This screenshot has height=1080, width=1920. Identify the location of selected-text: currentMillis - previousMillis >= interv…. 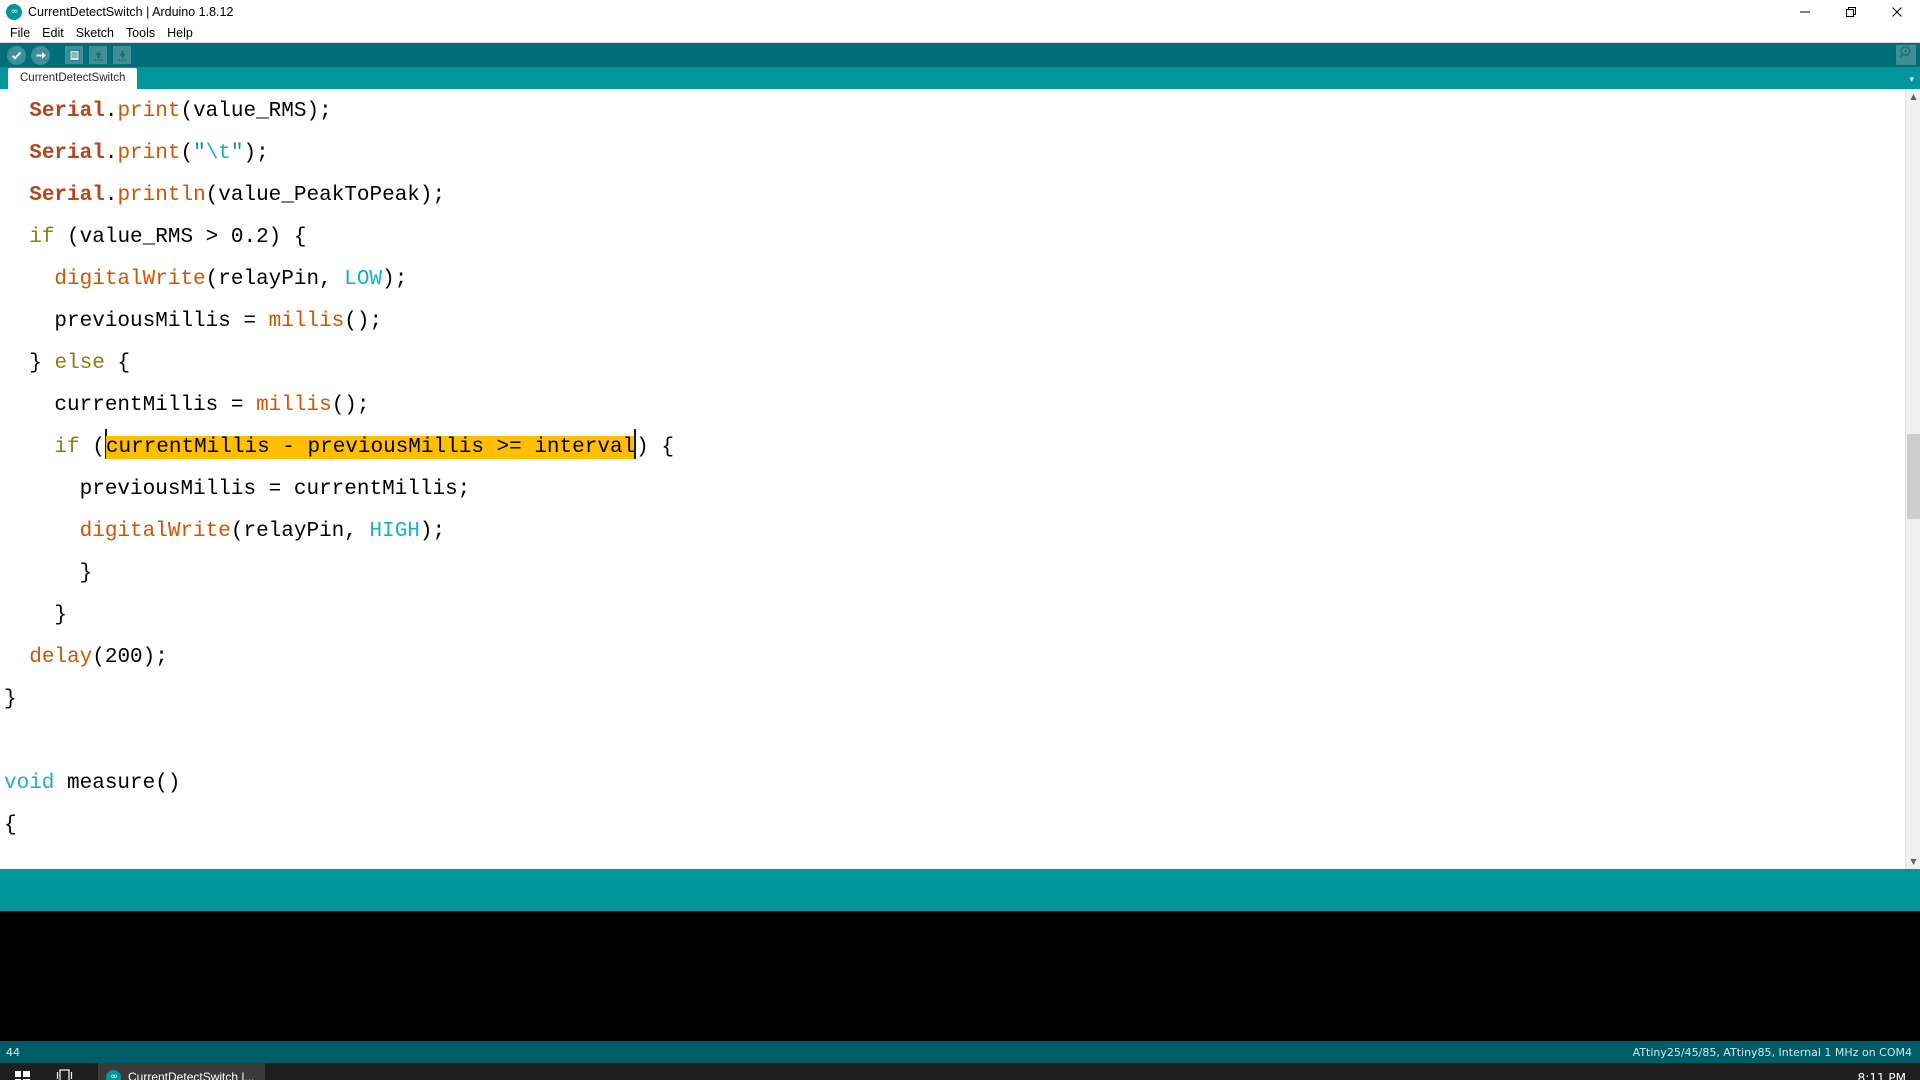
(370, 447).